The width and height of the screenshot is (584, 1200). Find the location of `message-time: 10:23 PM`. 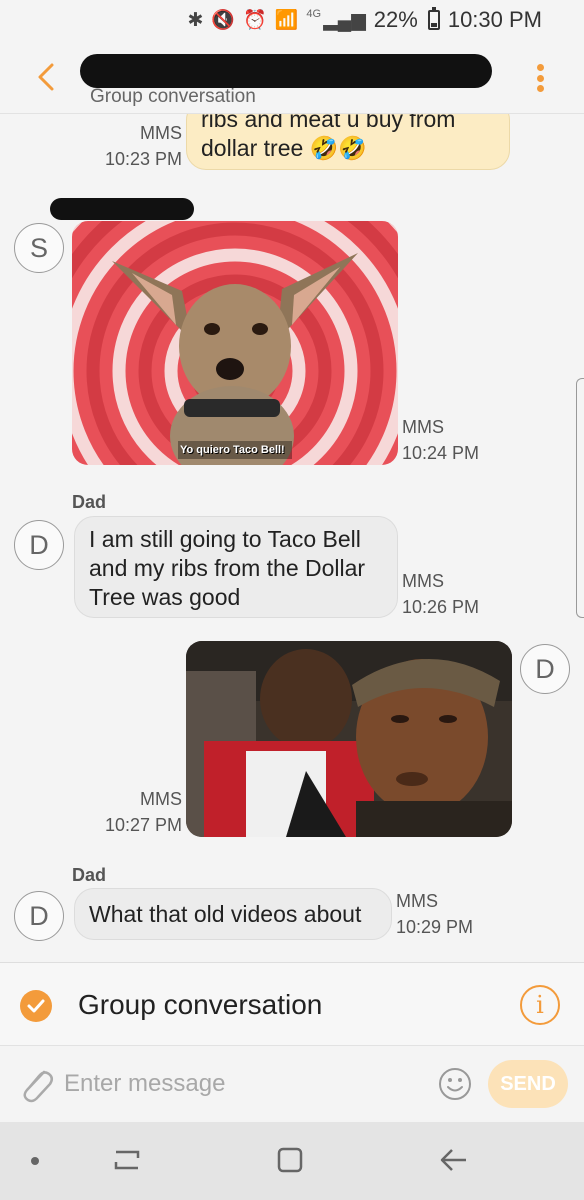

message-time: 10:23 PM is located at coordinates (143, 159).